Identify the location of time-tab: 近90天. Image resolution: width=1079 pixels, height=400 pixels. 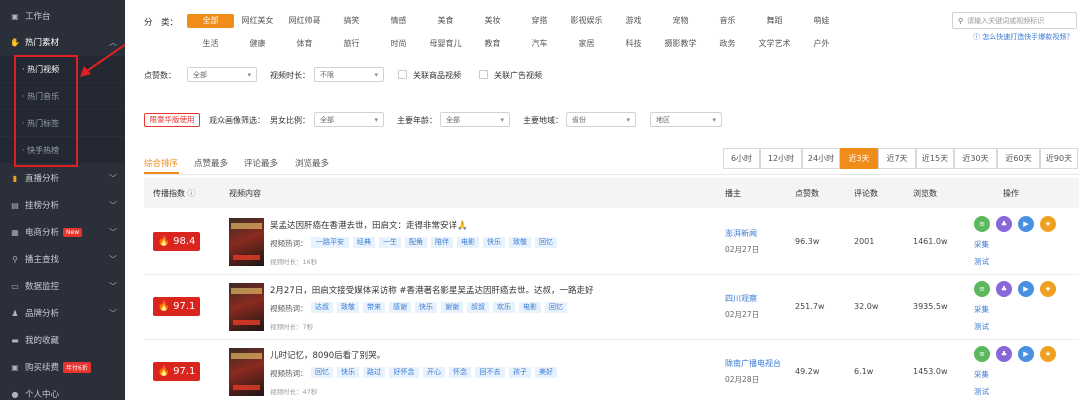
(1059, 158).